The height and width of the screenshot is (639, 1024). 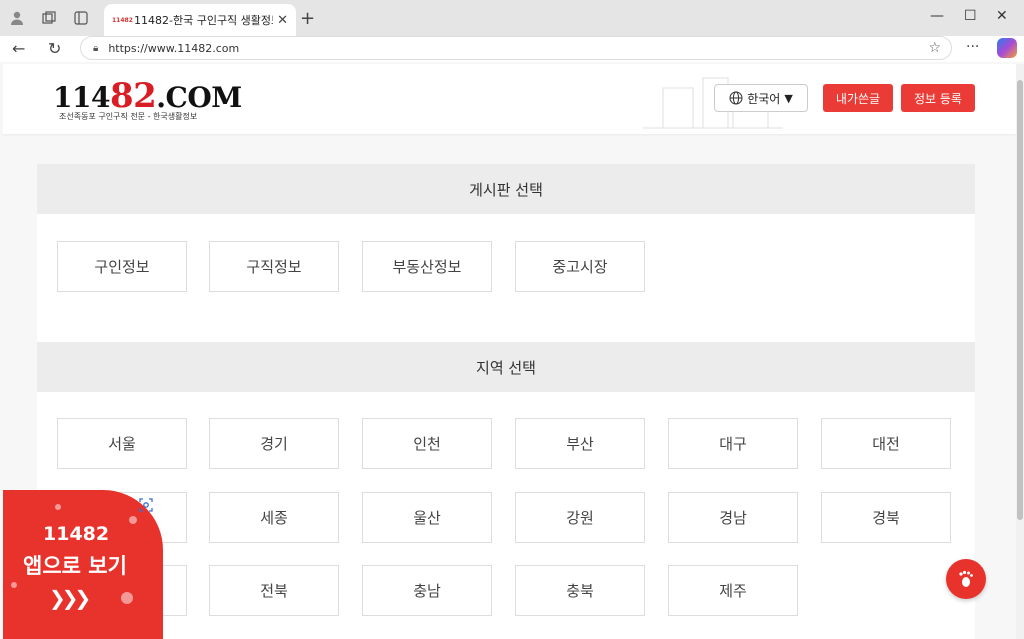 What do you see at coordinates (70, 598) in the screenshot?
I see `chevrons-right-icon: ❯❯❯` at bounding box center [70, 598].